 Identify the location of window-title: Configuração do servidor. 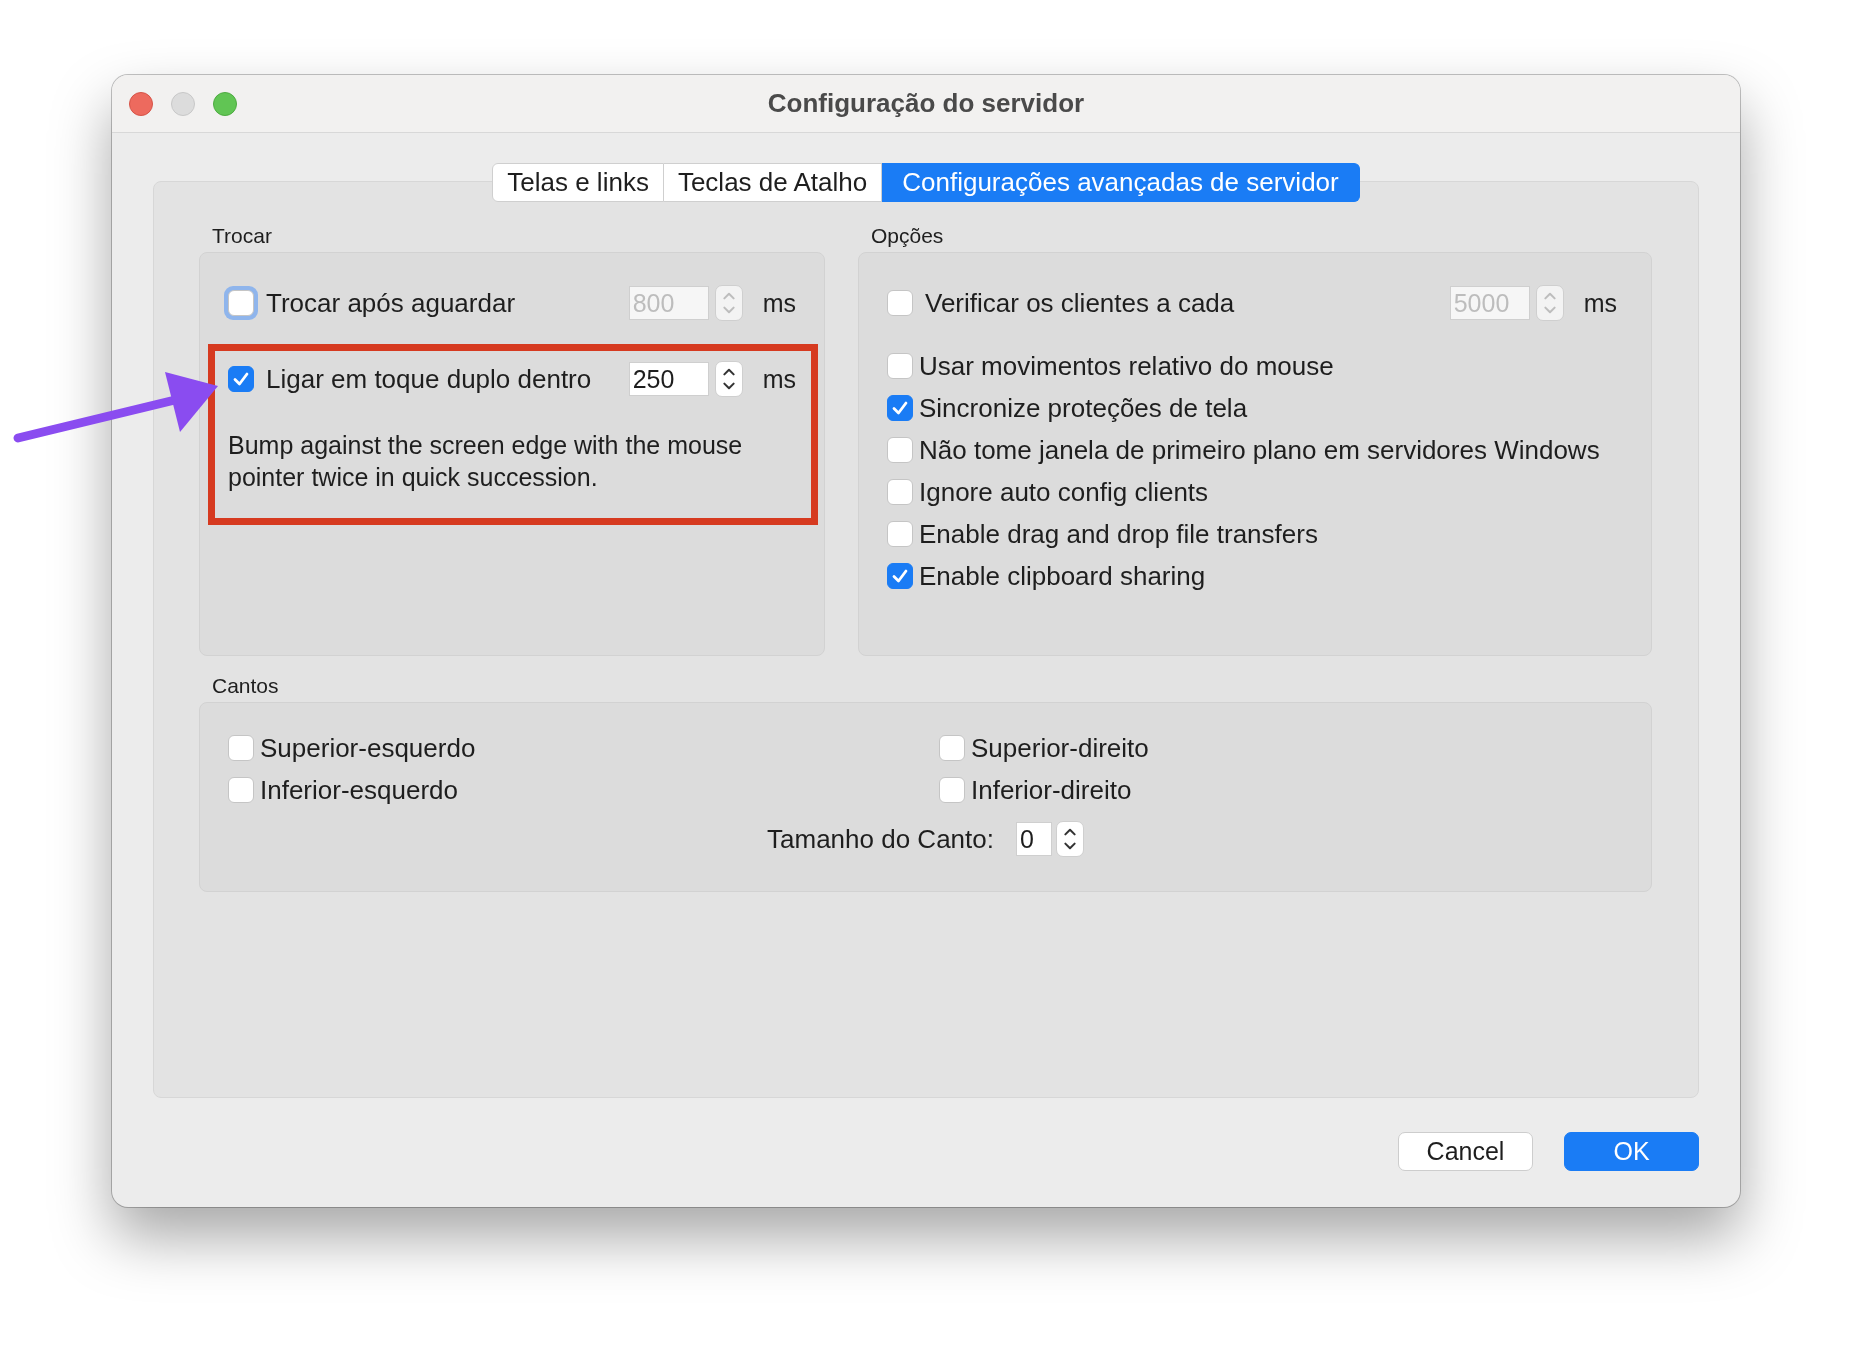
(926, 103).